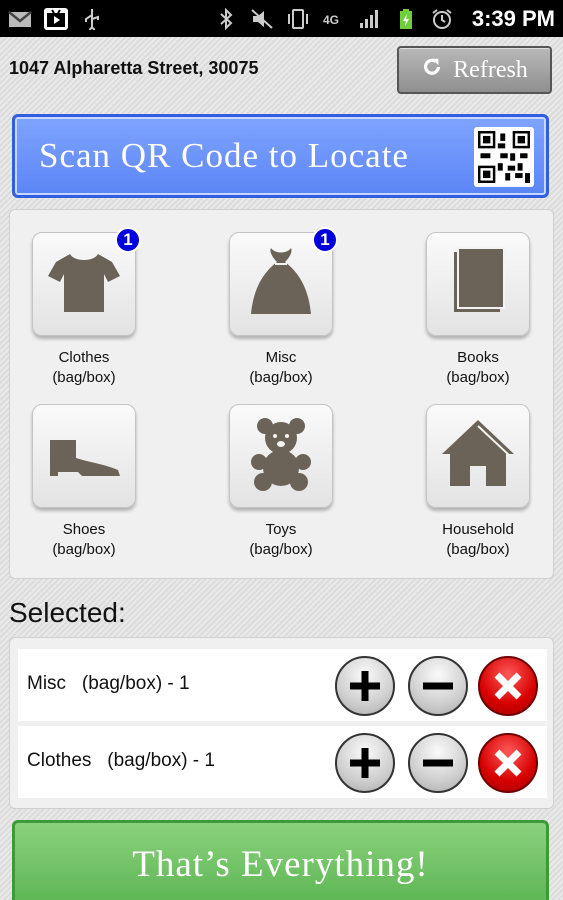 The image size is (563, 900). Describe the element at coordinates (280, 864) in the screenshot. I see `thats-everything-label: That’s Everything!` at that location.